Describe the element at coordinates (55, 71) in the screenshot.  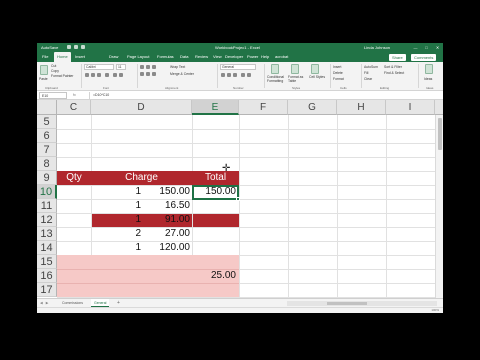
I see `copy-button: Copy` at that location.